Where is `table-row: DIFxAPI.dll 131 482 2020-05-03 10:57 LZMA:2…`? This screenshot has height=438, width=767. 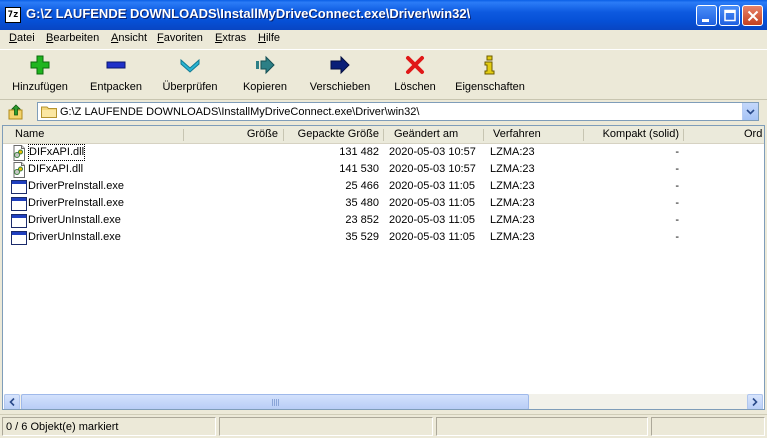
table-row: DIFxAPI.dll 131 482 2020-05-03 10:57 LZMA:2… is located at coordinates (383, 152).